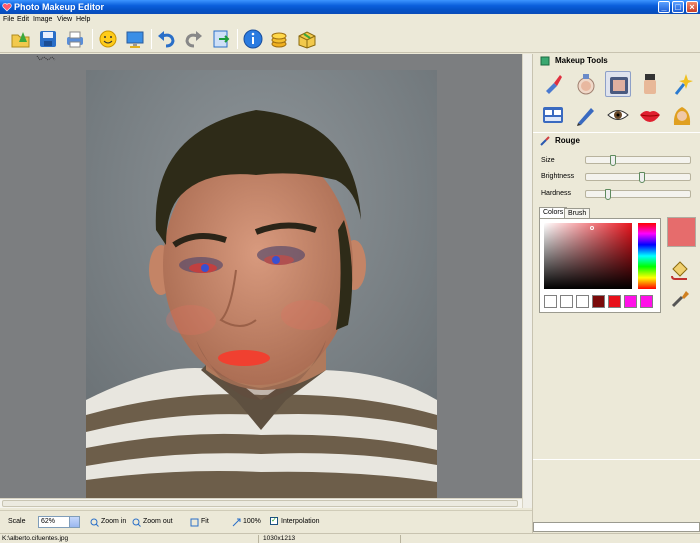 This screenshot has height=543, width=700. I want to click on open-button, so click(21, 39).